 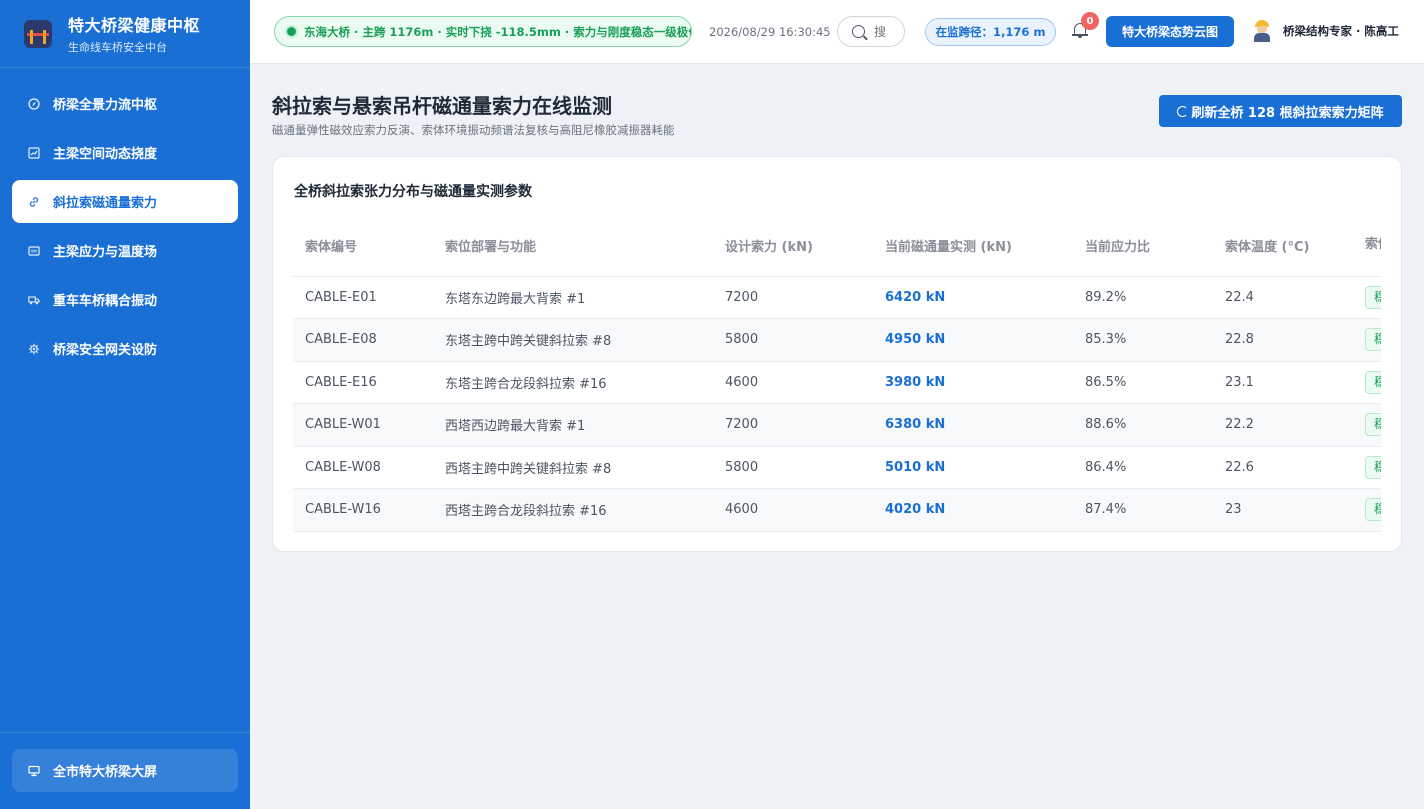 What do you see at coordinates (105, 301) in the screenshot?
I see `sidebar-item-label: 重车车桥耦合振动` at bounding box center [105, 301].